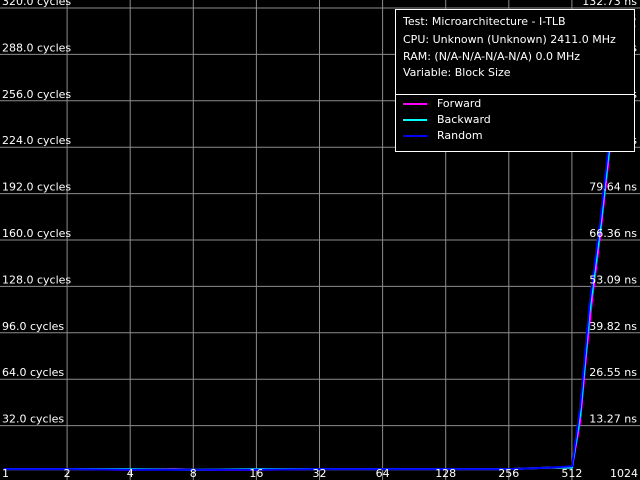 This screenshot has height=480, width=640. What do you see at coordinates (36, 233) in the screenshot?
I see `y-left-tick-label: 160.0 cycles` at bounding box center [36, 233].